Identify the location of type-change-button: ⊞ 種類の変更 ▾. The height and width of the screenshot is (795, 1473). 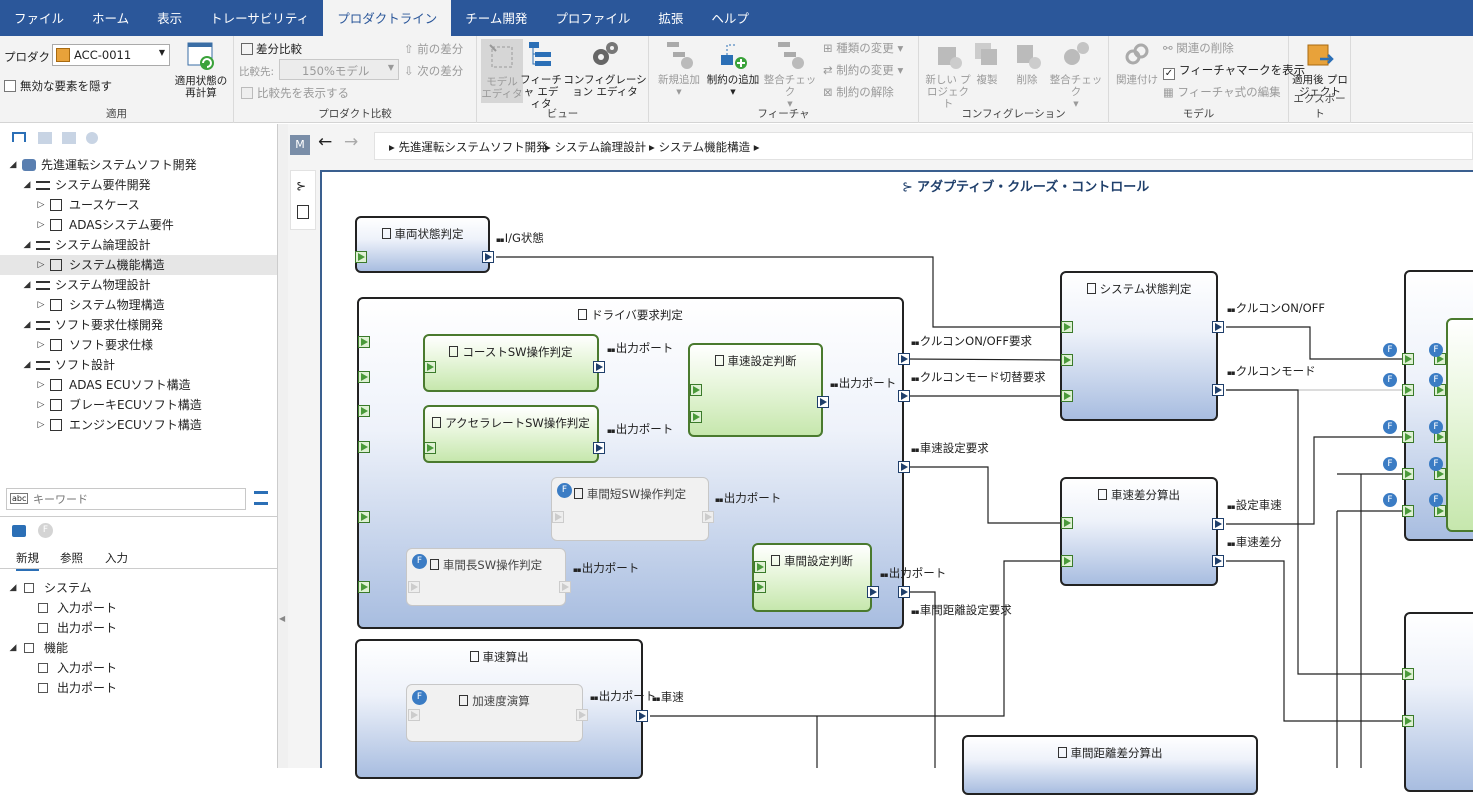
(863, 48).